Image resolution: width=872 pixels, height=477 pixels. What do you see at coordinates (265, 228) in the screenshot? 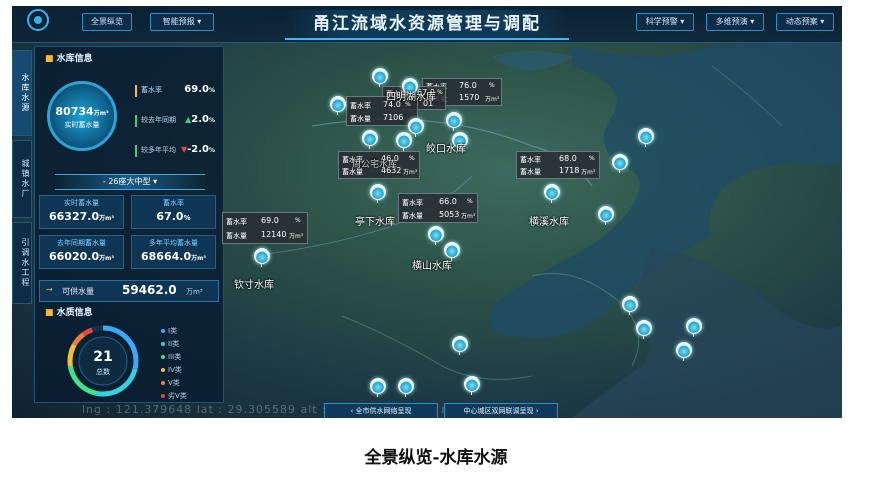
I see `popup-reservoir-7: 蓄水率 69.0 % 蓄水量 12140 万m³` at bounding box center [265, 228].